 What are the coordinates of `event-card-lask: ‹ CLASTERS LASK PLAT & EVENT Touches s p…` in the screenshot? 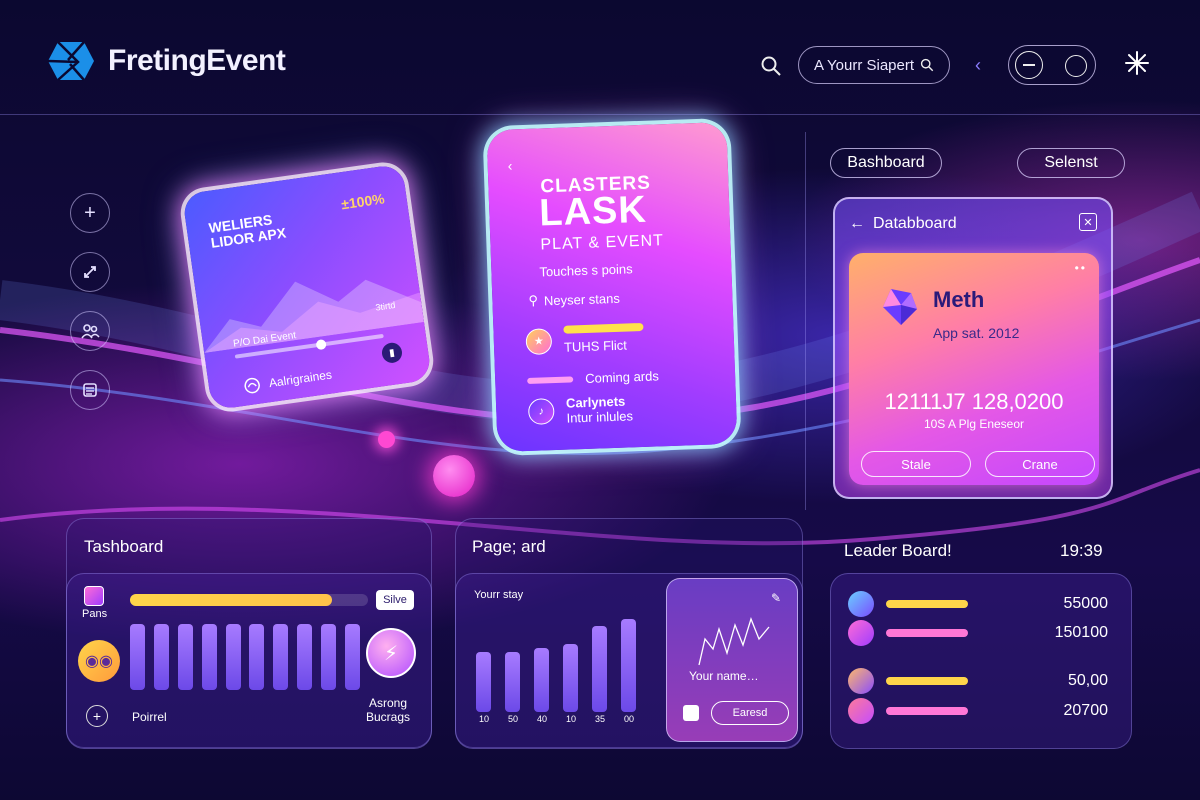 It's located at (612, 287).